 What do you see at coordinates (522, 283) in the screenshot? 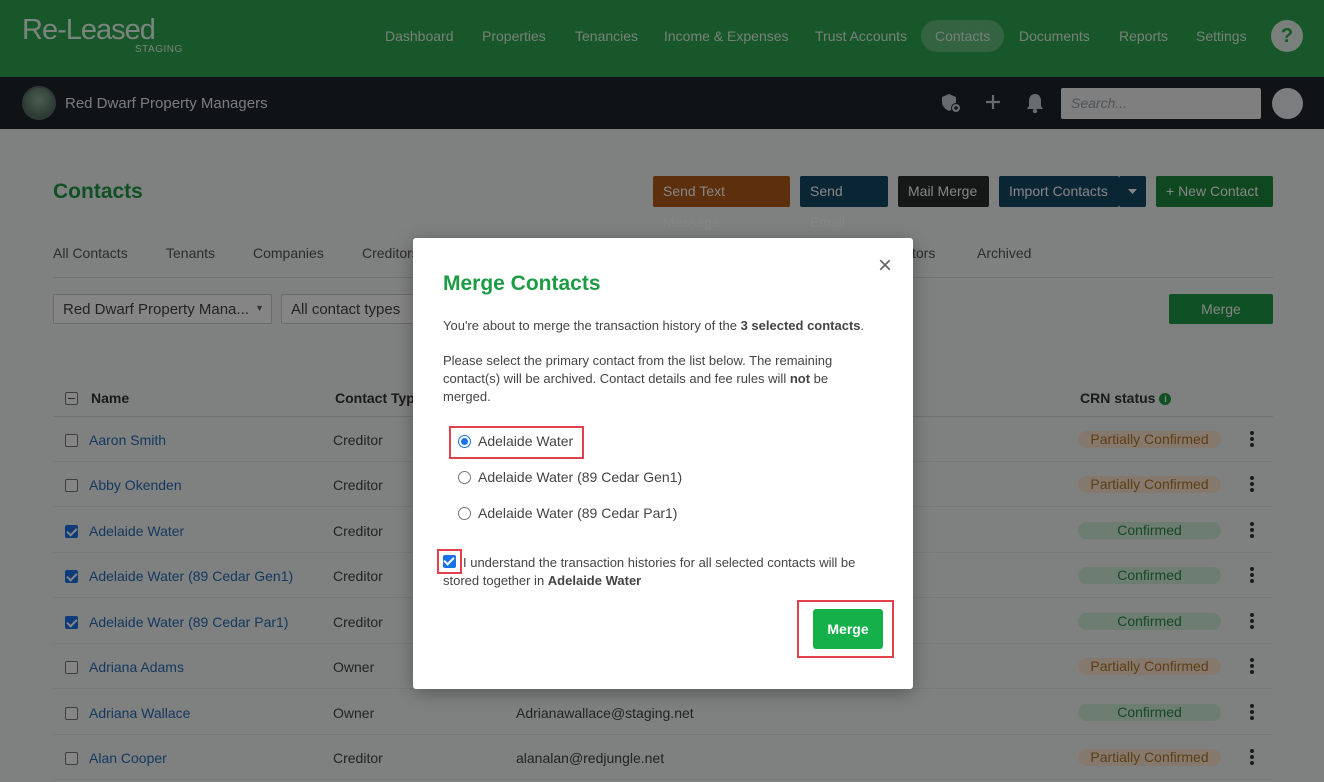
I see `modal-title: Merge Contacts` at bounding box center [522, 283].